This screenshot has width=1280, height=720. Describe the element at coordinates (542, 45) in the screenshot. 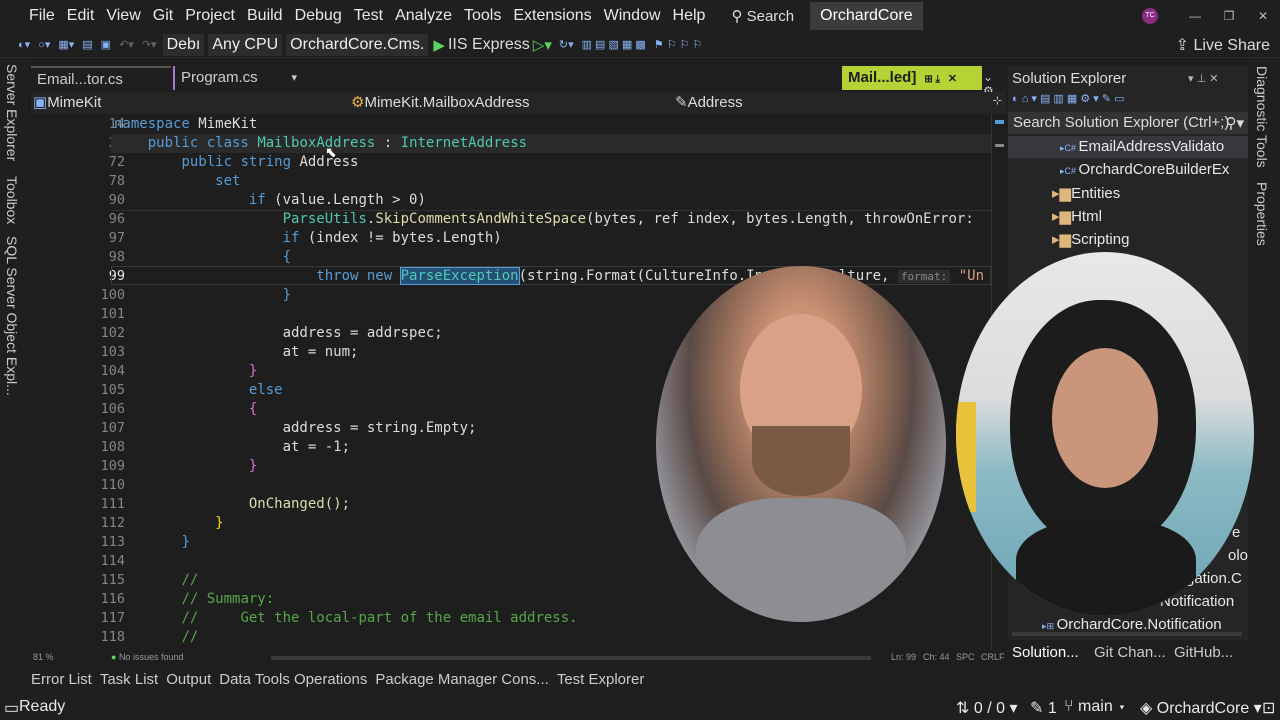

I see `run-without-debug-icon: ▷▾` at that location.